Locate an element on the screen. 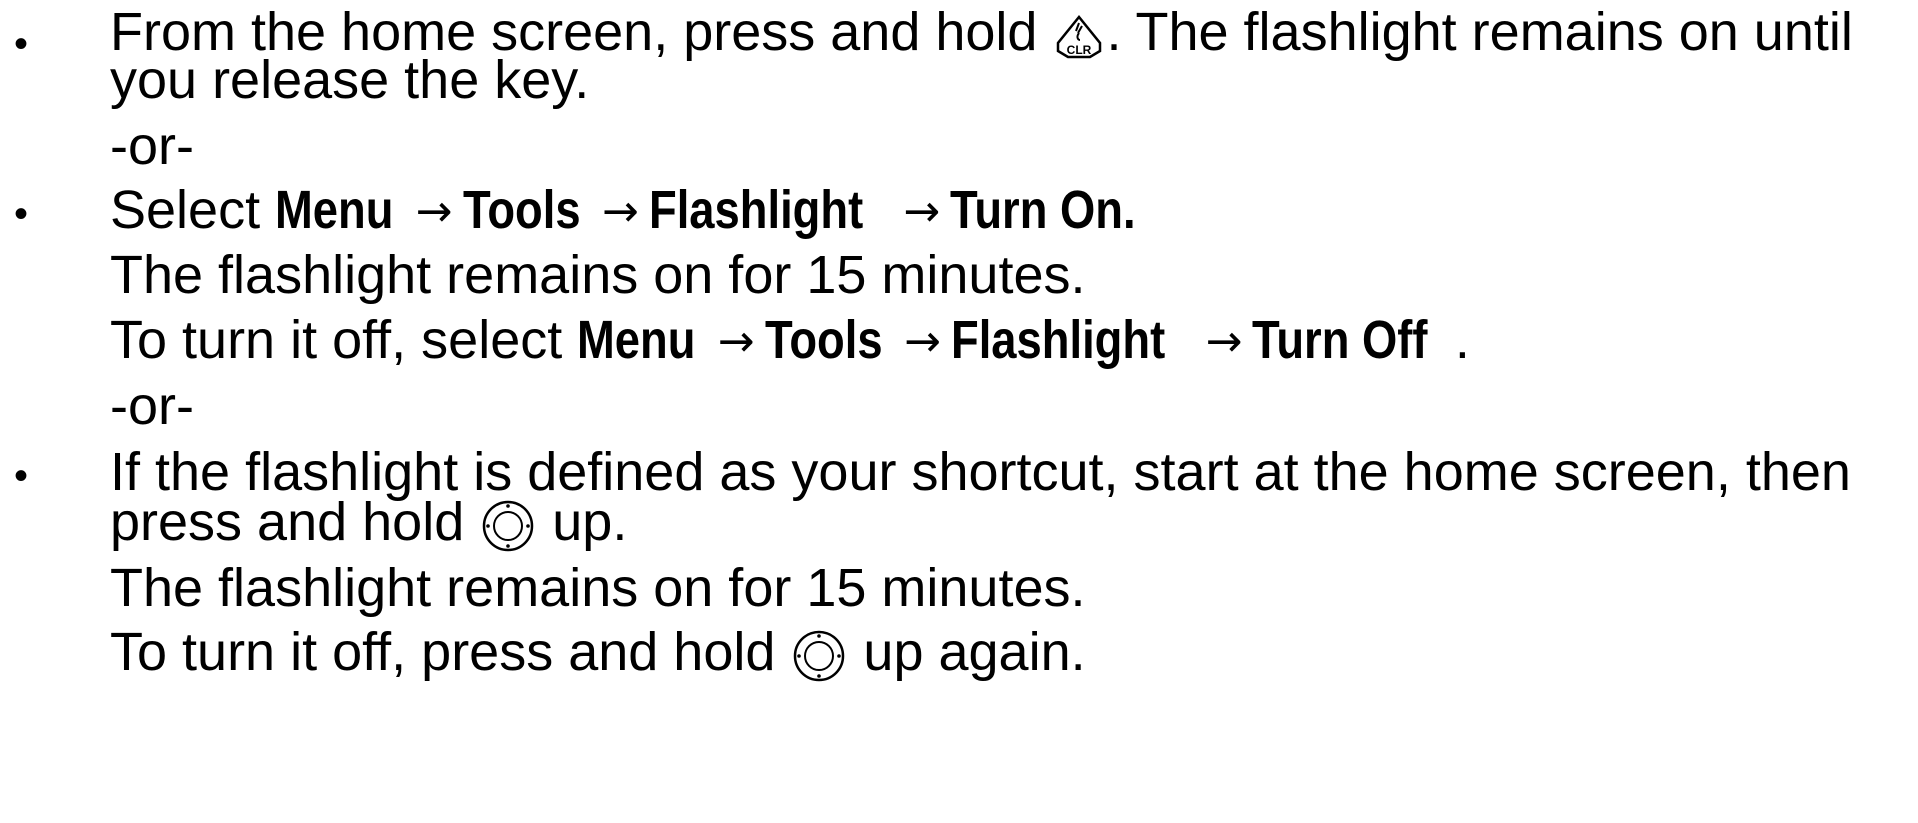  step3-off-after: up again. is located at coordinates (967, 652).